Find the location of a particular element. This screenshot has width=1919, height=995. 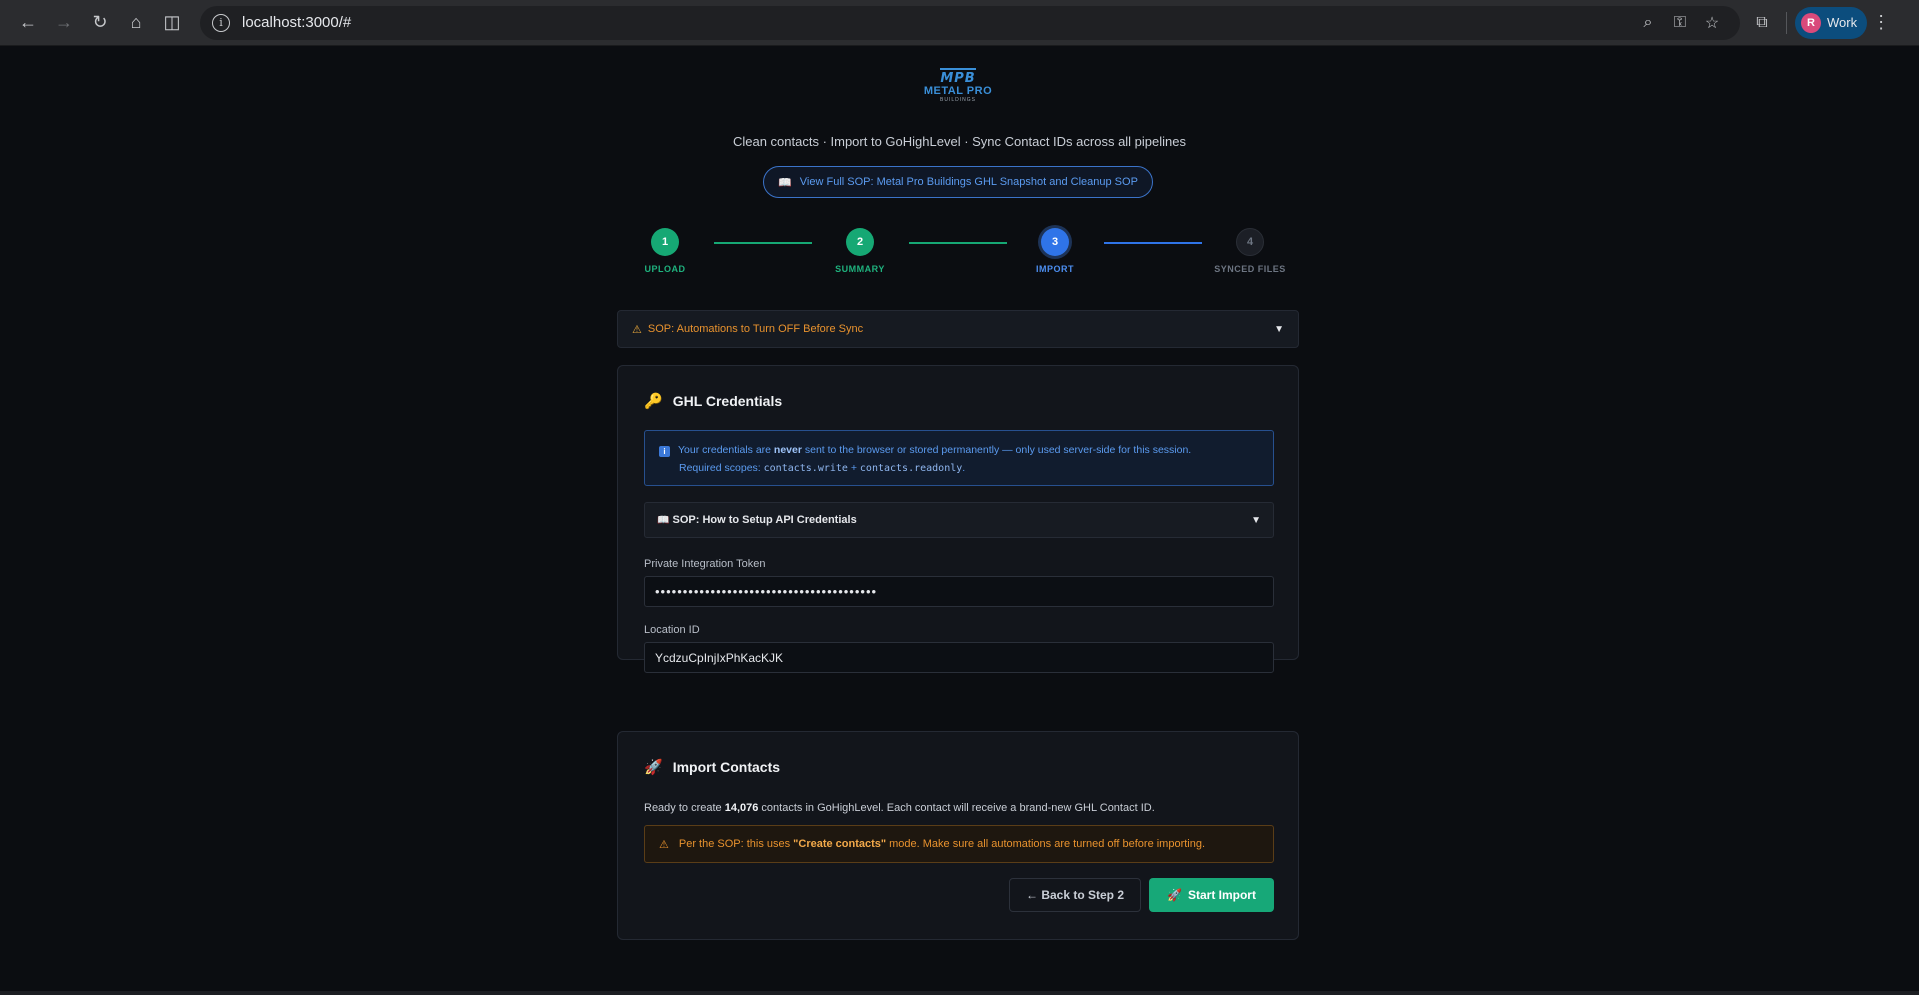

api-sop-label: SOP: How to Setup API Credentials is located at coordinates (764, 520).